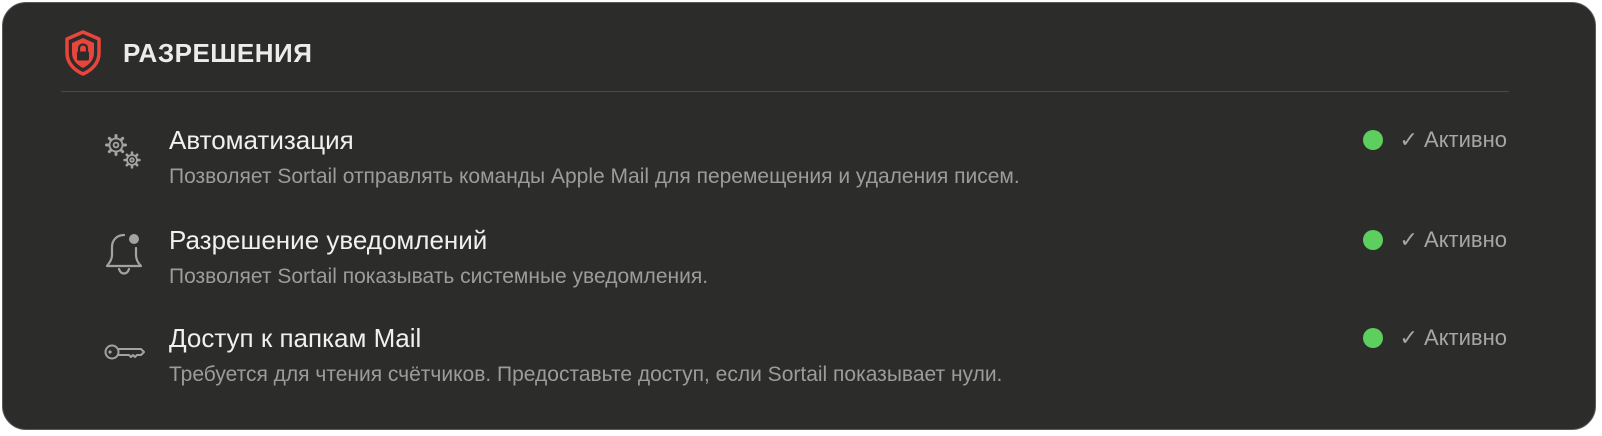 This screenshot has width=1602, height=436. I want to click on permission-title: Разрешение уведомлений, so click(328, 240).